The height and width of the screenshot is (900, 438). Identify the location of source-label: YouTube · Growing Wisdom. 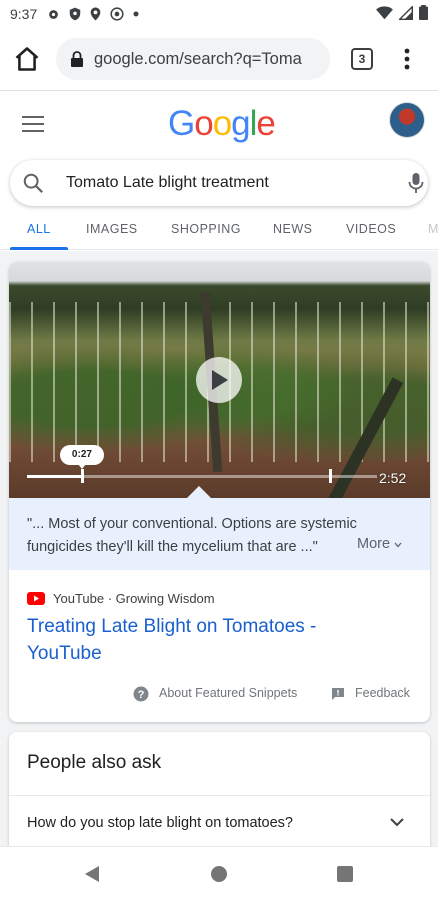
(134, 598).